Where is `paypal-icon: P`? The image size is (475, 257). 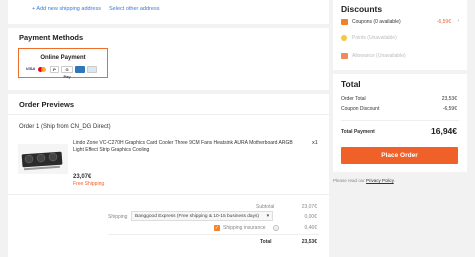 paypal-icon: P is located at coordinates (54, 69).